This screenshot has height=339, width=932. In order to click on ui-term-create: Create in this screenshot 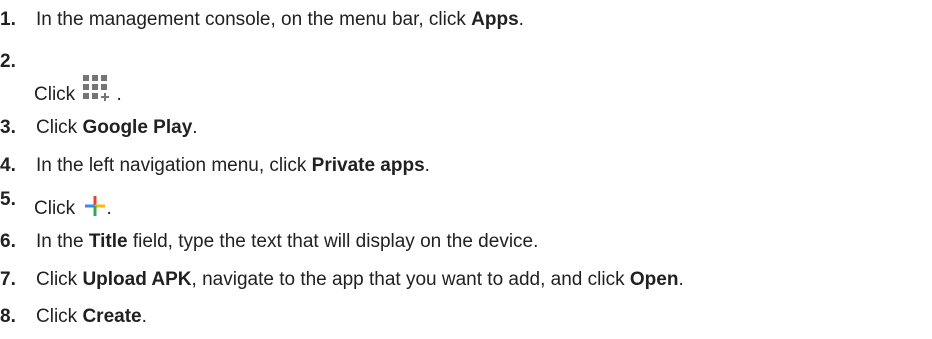, I will do `click(112, 316)`.